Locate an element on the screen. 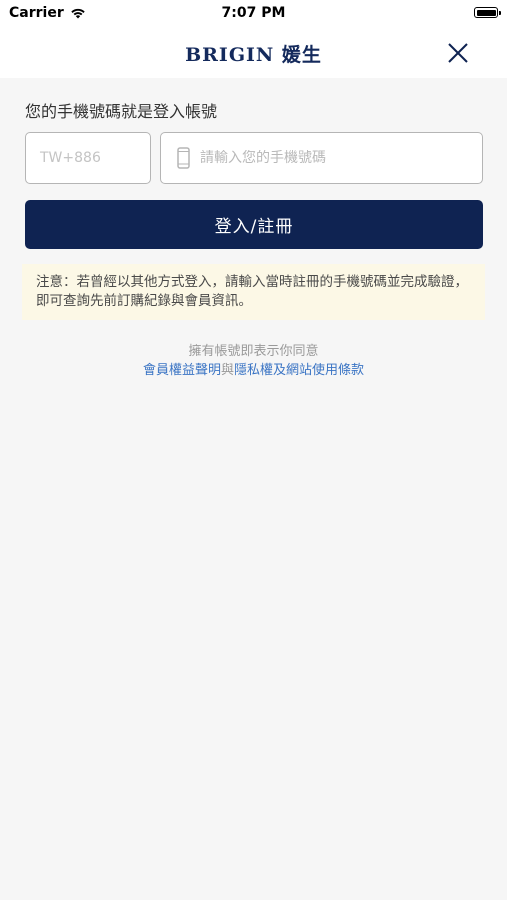  close-icon is located at coordinates (458, 53).